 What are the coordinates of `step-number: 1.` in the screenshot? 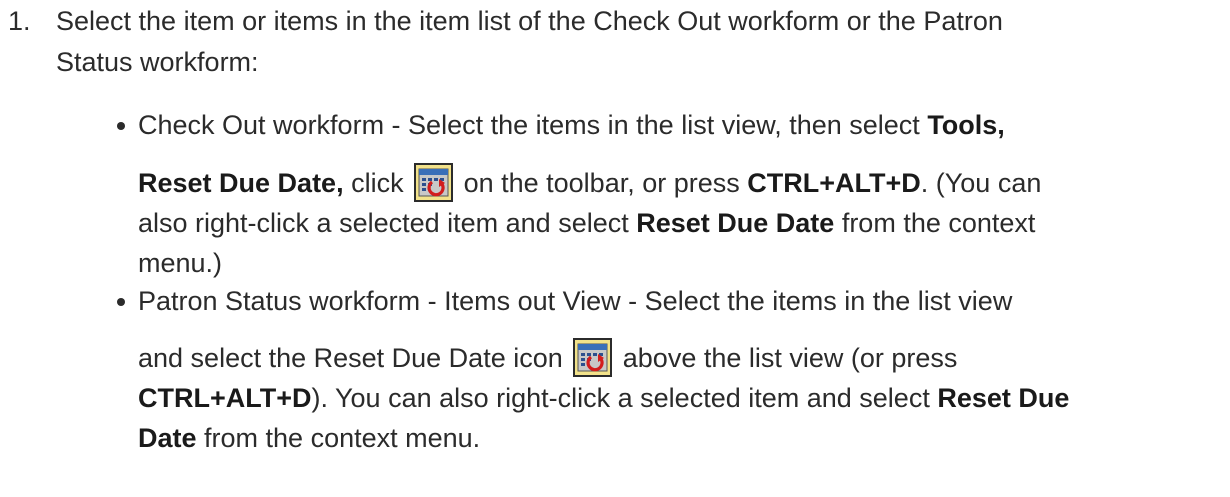 It's located at (19, 21).